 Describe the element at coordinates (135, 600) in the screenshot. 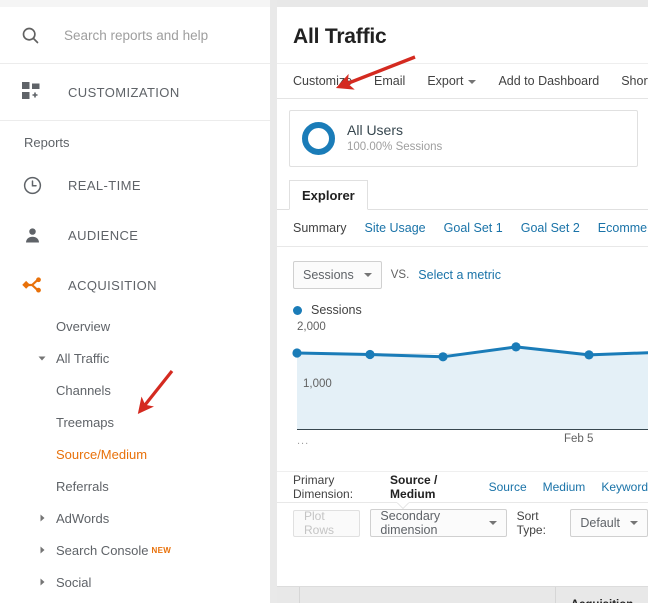

I see `sidebar-item-campaigns: Campaigns` at that location.